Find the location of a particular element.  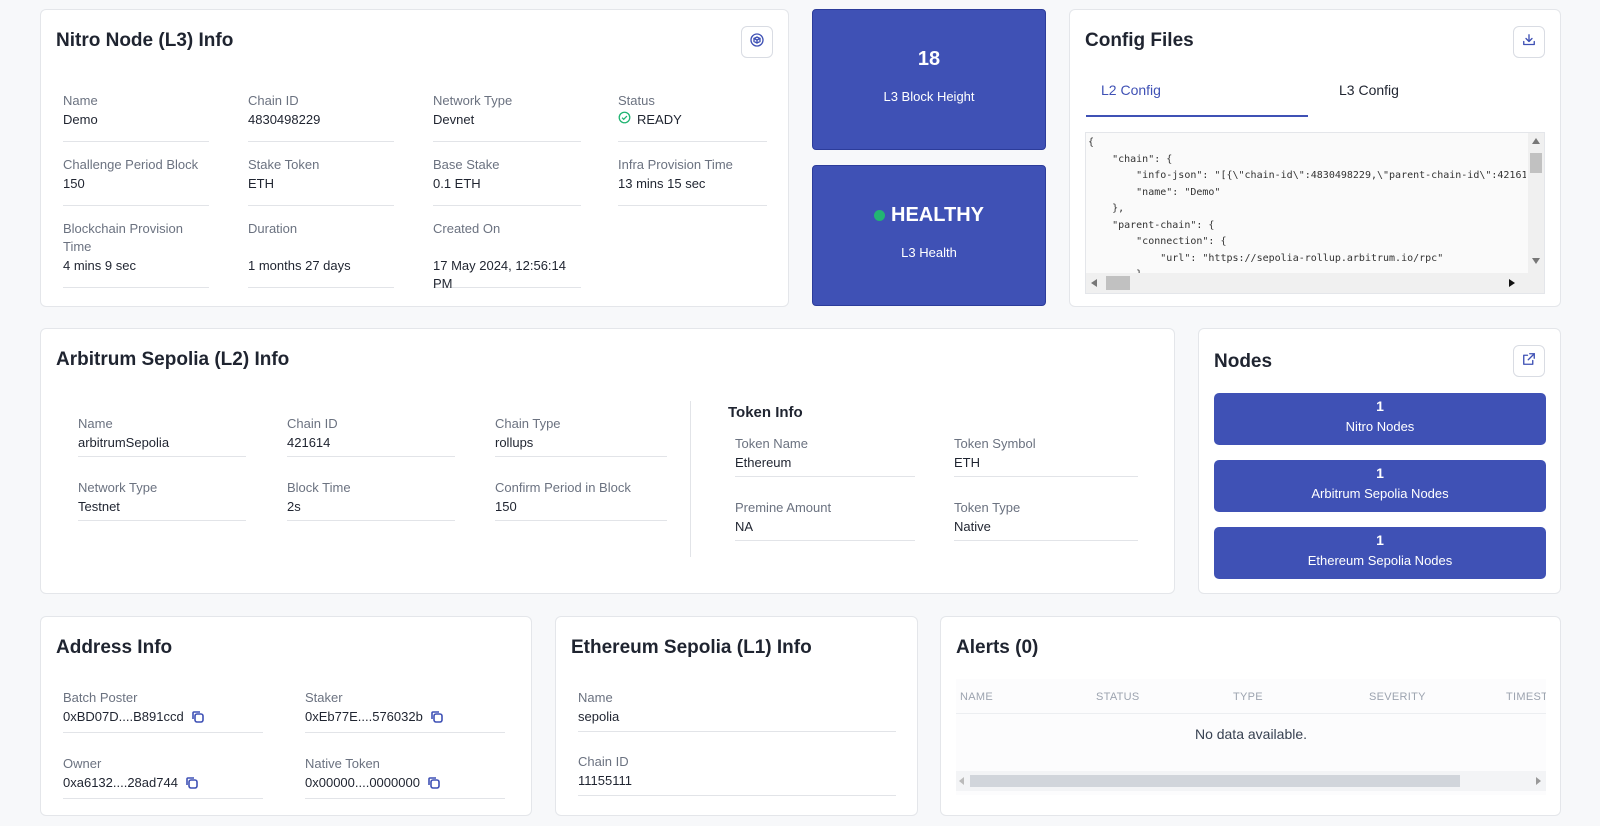

l3-info-action-button is located at coordinates (757, 42).